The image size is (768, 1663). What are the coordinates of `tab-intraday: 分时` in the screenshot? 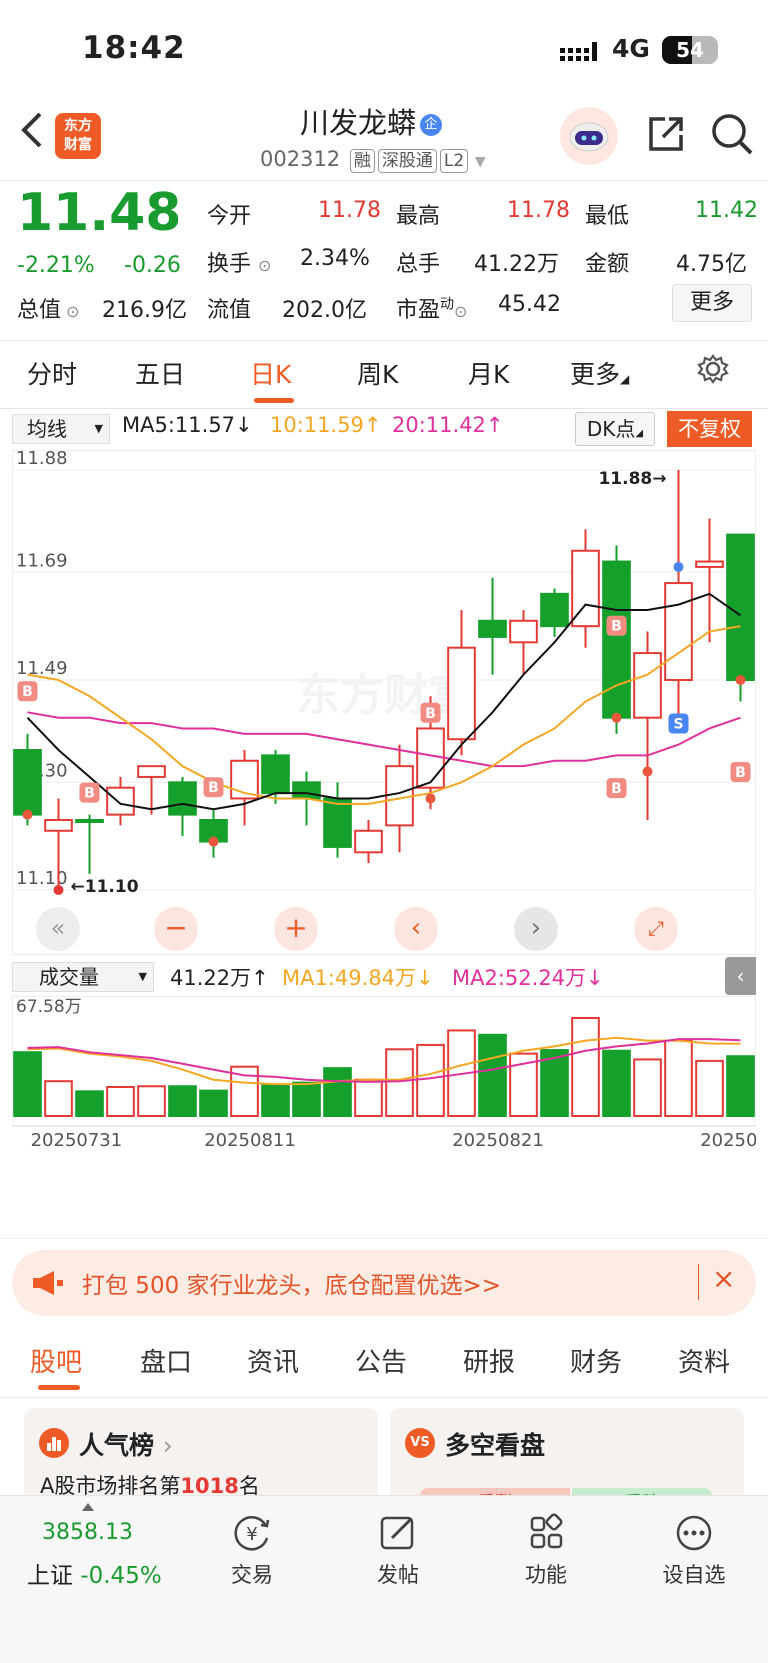 It's located at (52, 373).